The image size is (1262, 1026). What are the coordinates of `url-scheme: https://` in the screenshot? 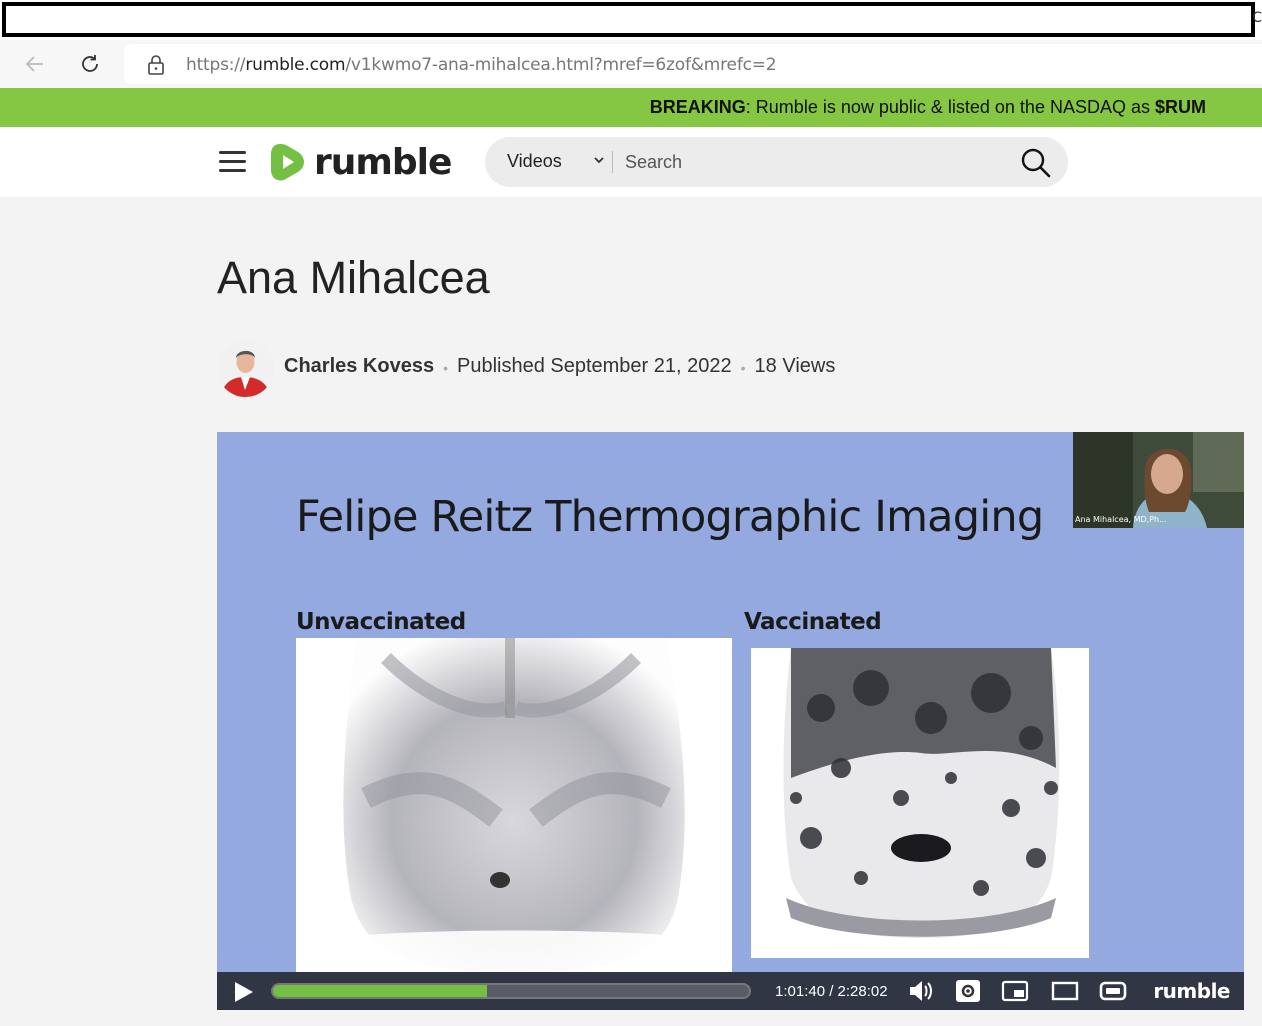 It's located at (216, 65).